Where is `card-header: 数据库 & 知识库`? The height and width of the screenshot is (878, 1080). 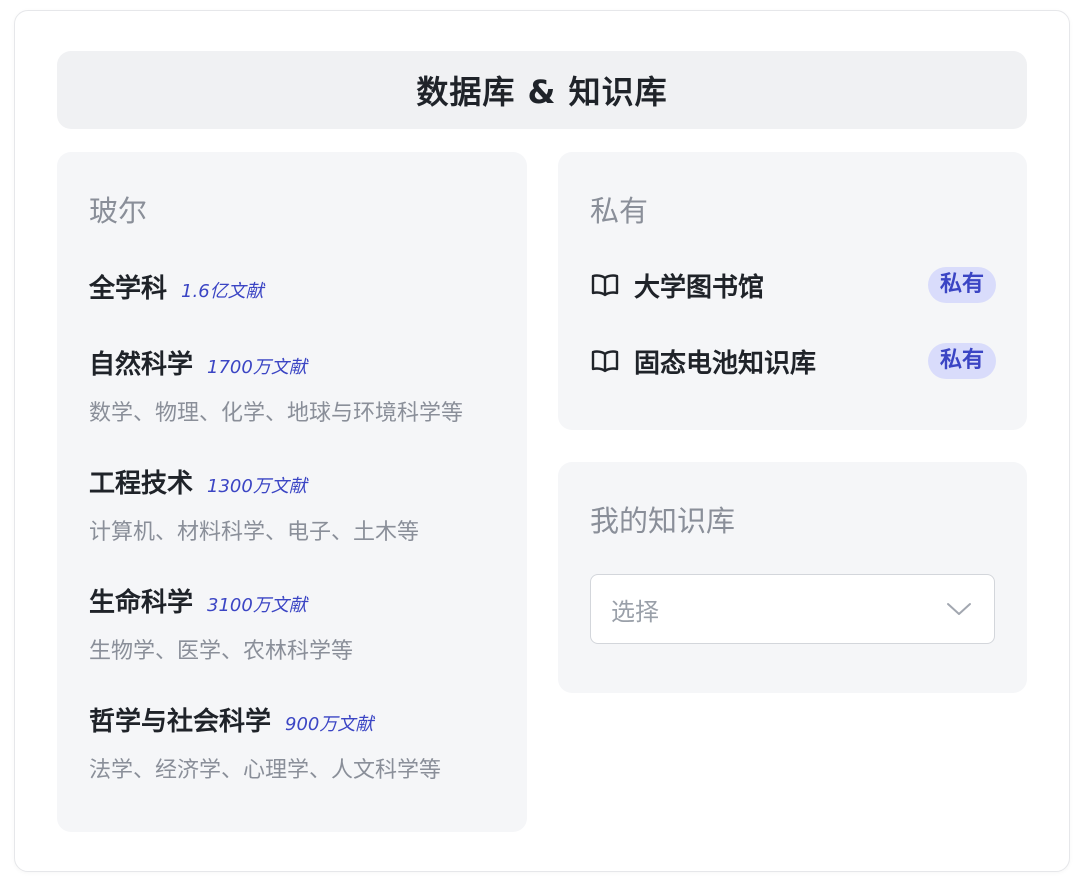
card-header: 数据库 & 知识库 is located at coordinates (542, 90).